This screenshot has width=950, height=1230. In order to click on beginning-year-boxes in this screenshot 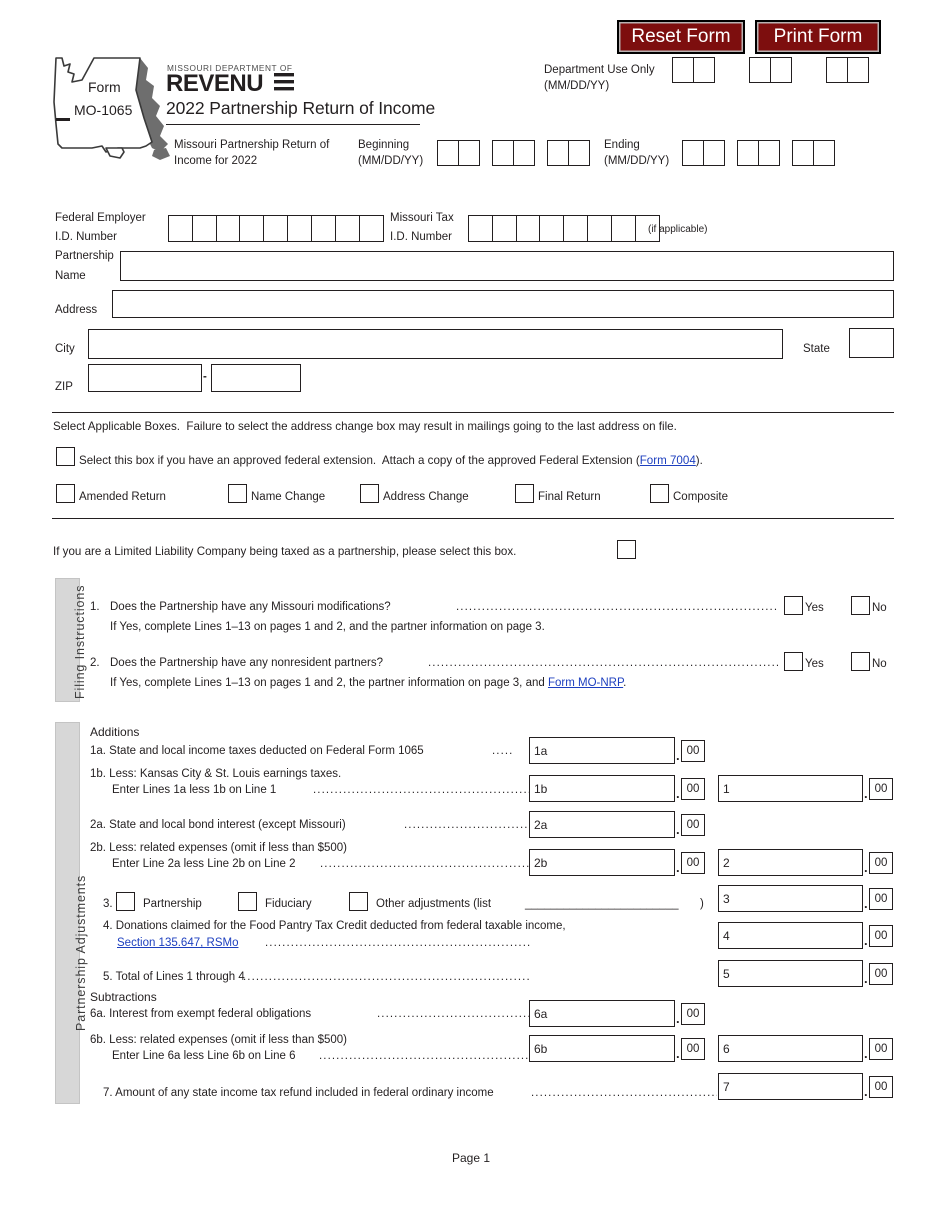, I will do `click(568, 153)`.